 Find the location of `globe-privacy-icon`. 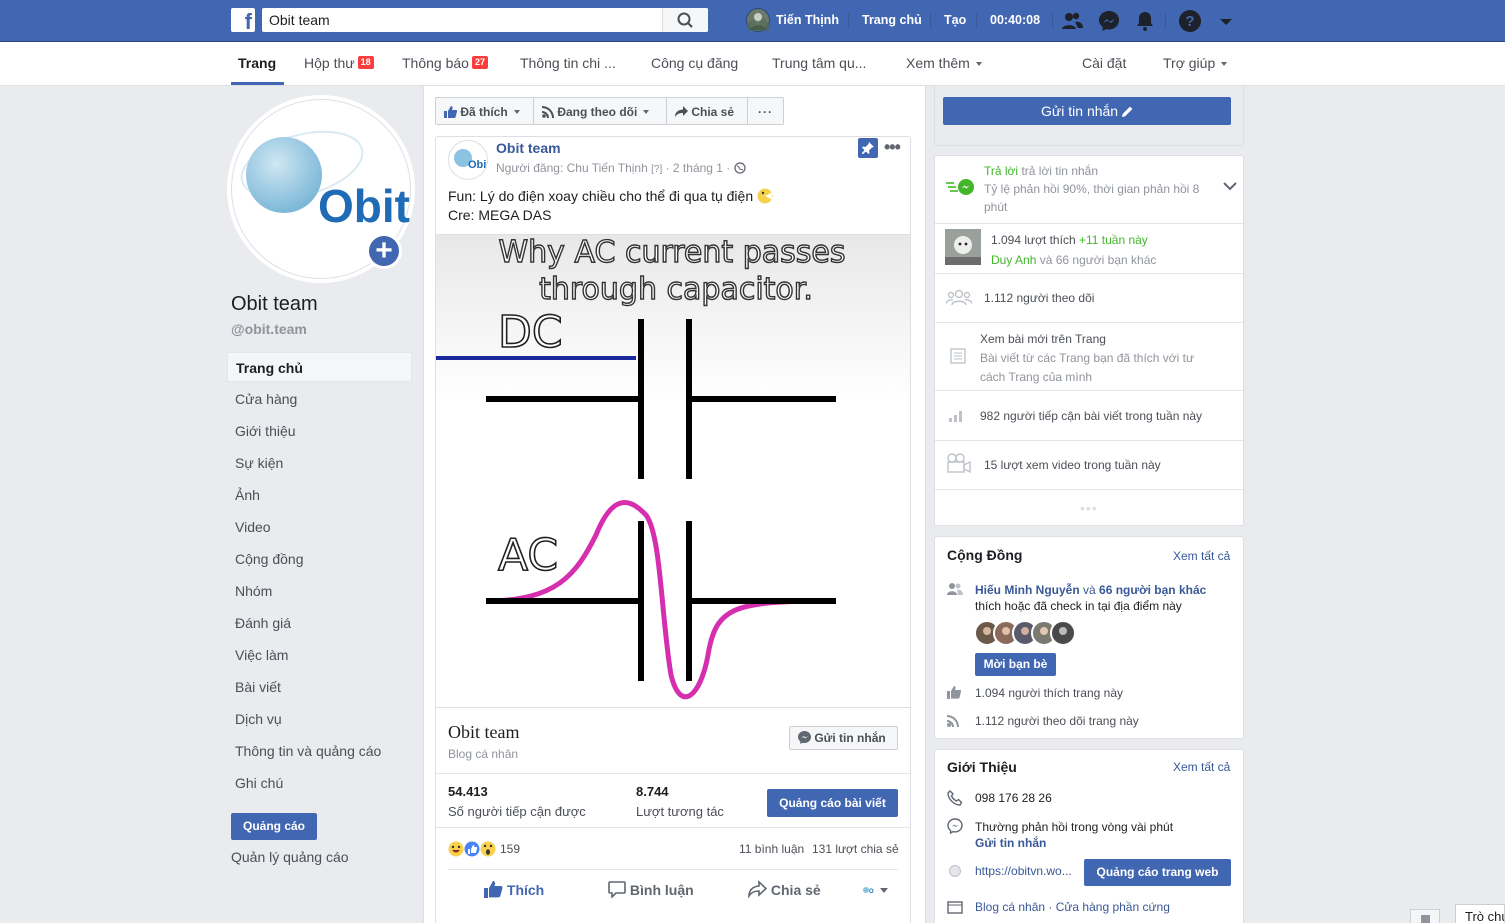

globe-privacy-icon is located at coordinates (740, 168).